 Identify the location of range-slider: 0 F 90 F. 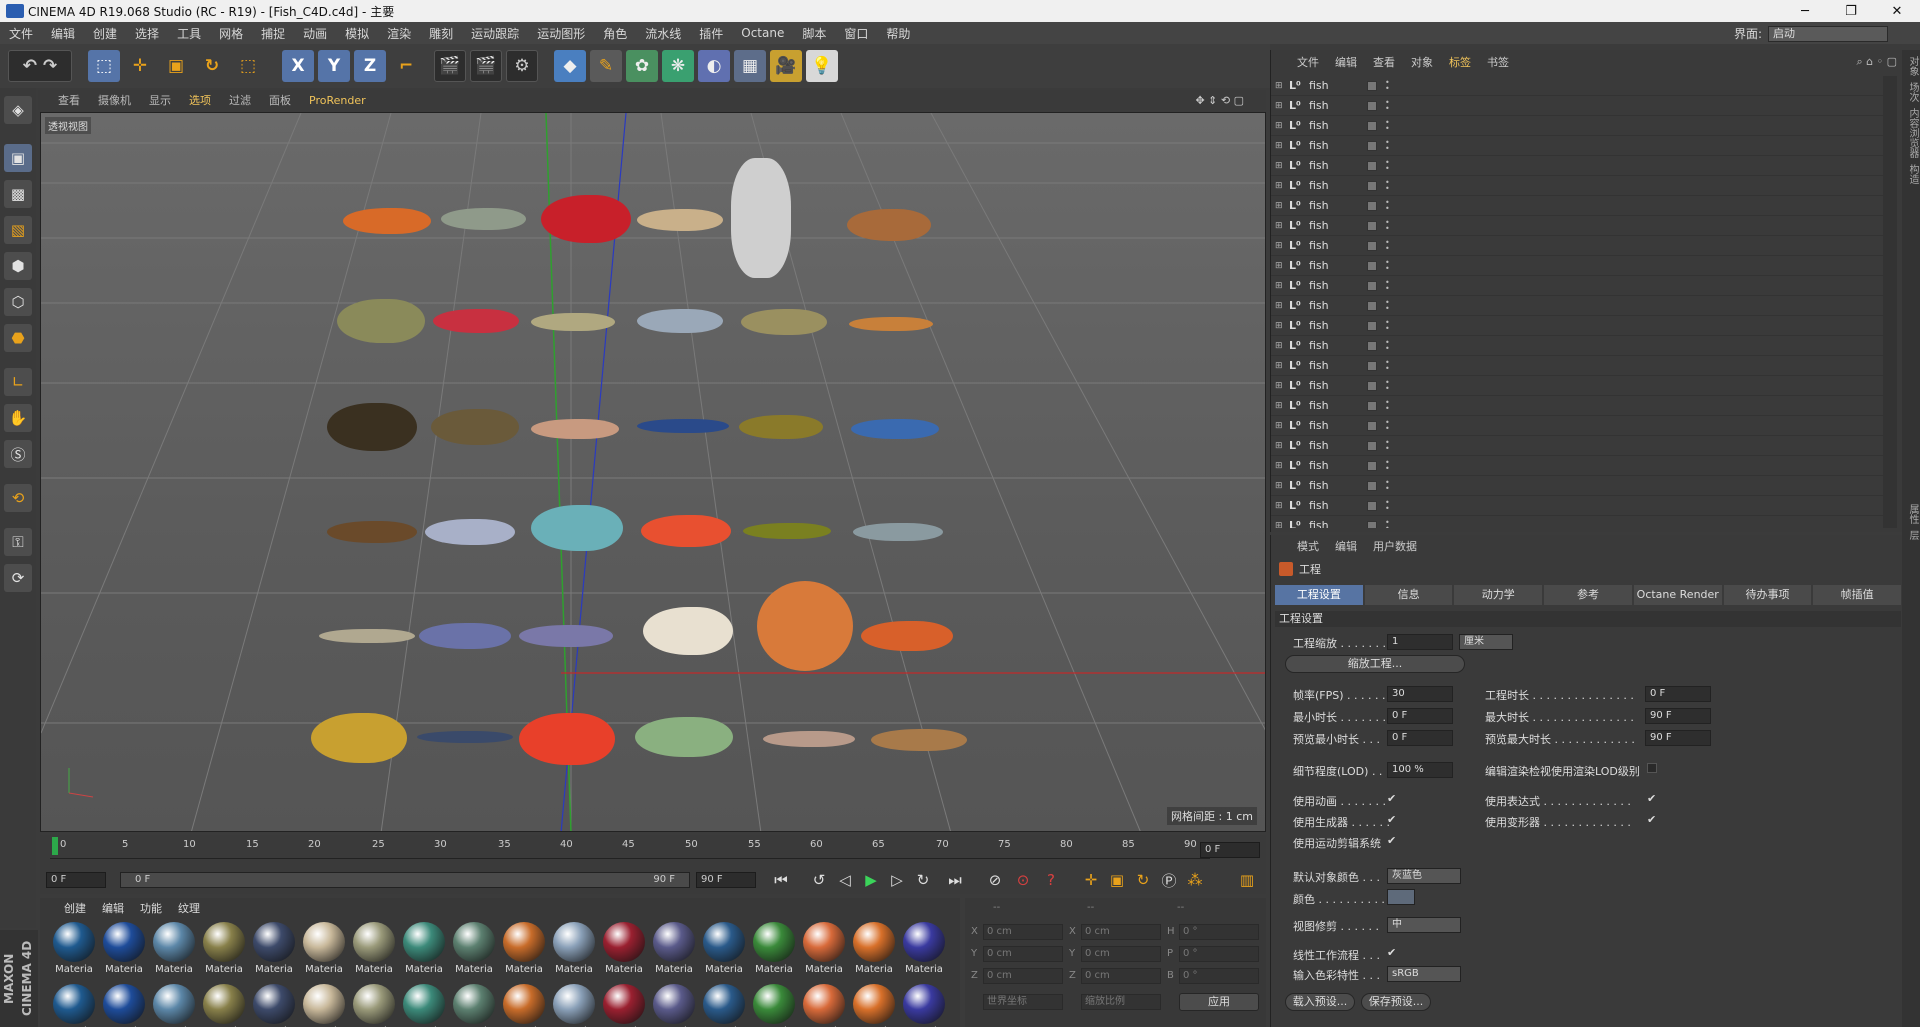
(405, 880).